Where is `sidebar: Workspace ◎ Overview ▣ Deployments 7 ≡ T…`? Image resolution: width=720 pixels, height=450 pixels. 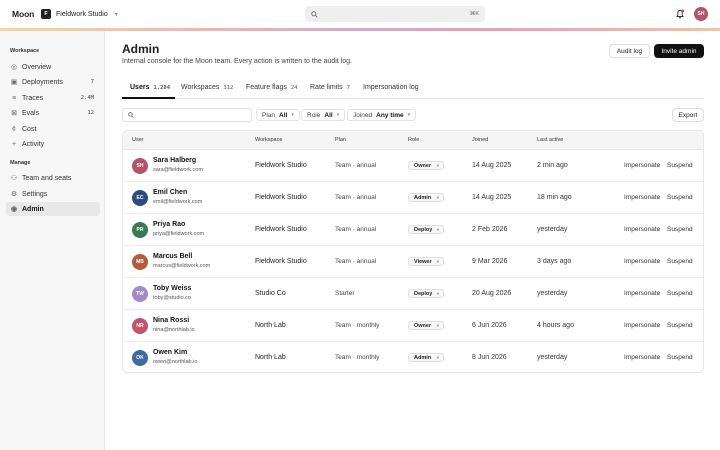 sidebar: Workspace ◎ Overview ▣ Deployments 7 ≡ T… is located at coordinates (52, 240).